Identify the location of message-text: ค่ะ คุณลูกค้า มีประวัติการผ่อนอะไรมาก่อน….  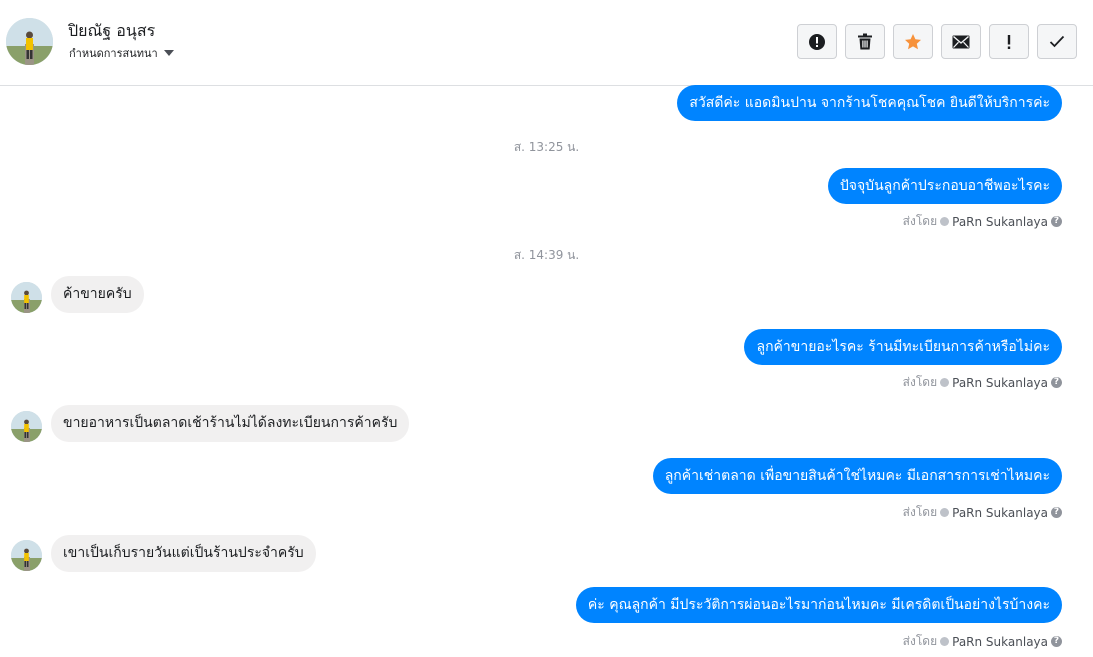
(818, 605).